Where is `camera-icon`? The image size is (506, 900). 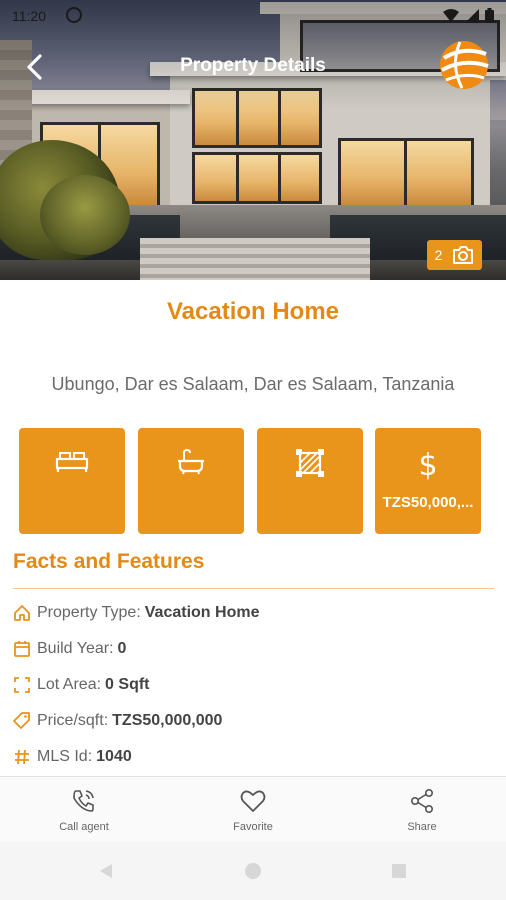
camera-icon is located at coordinates (463, 255).